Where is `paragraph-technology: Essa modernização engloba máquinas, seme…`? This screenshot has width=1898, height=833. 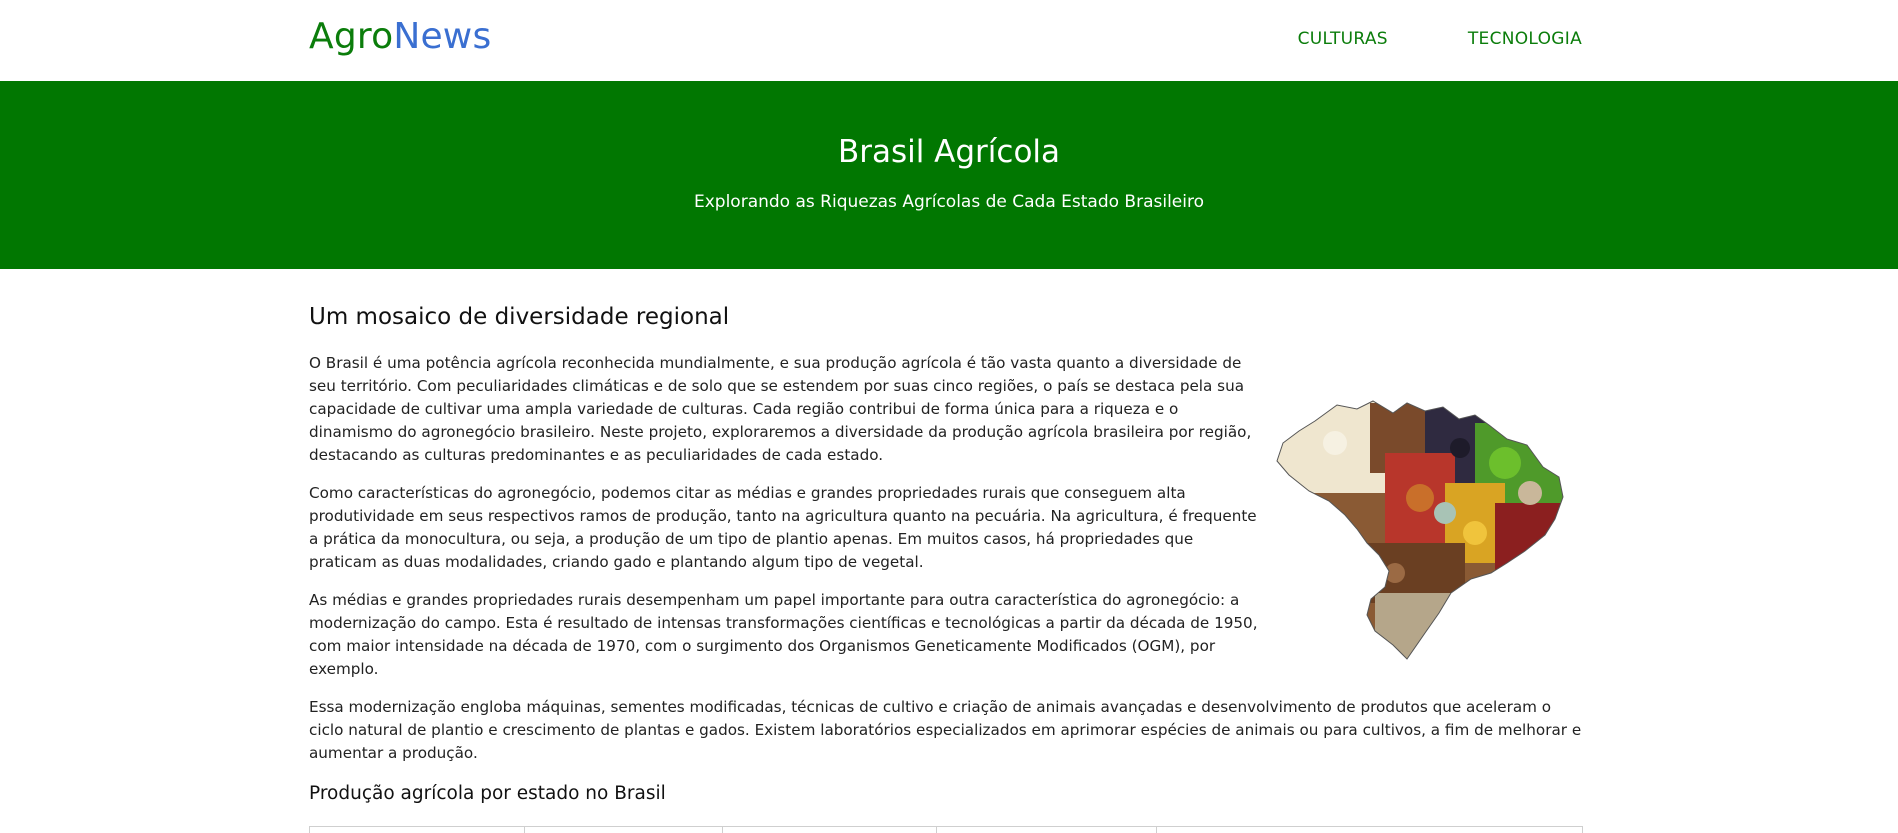 paragraph-technology: Essa modernização engloba máquinas, seme… is located at coordinates (945, 730).